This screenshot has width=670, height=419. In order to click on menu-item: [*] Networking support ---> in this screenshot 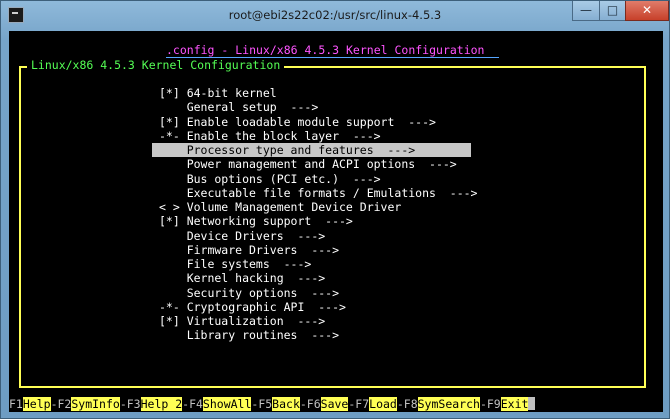, I will do `click(311, 221)`.